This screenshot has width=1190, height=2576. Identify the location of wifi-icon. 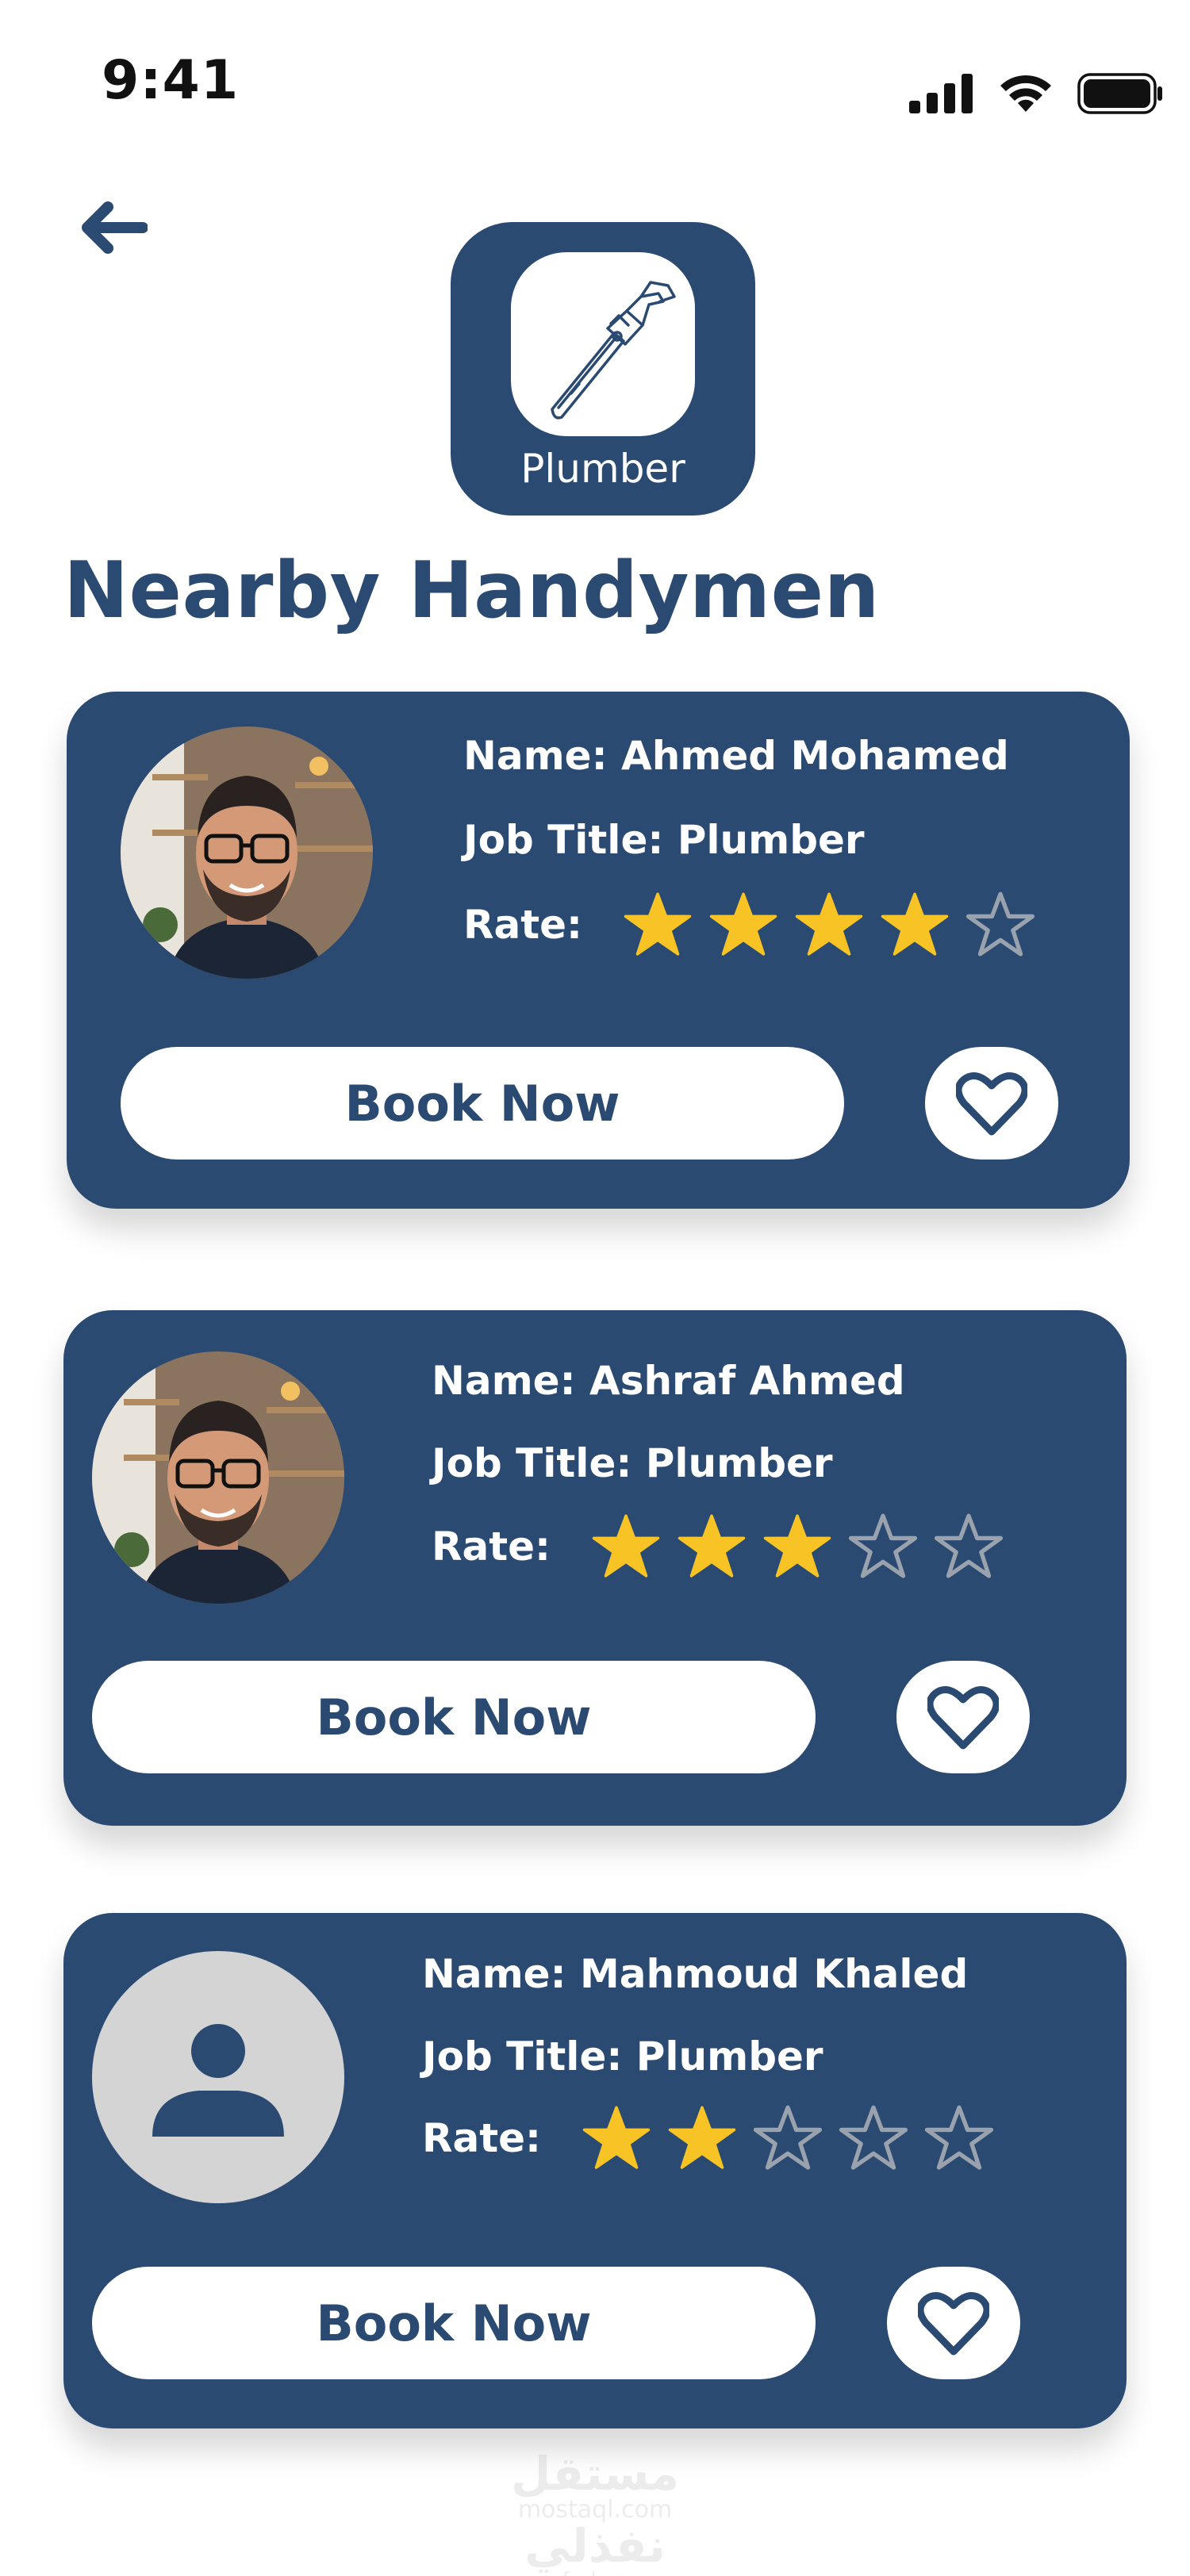
(1025, 94).